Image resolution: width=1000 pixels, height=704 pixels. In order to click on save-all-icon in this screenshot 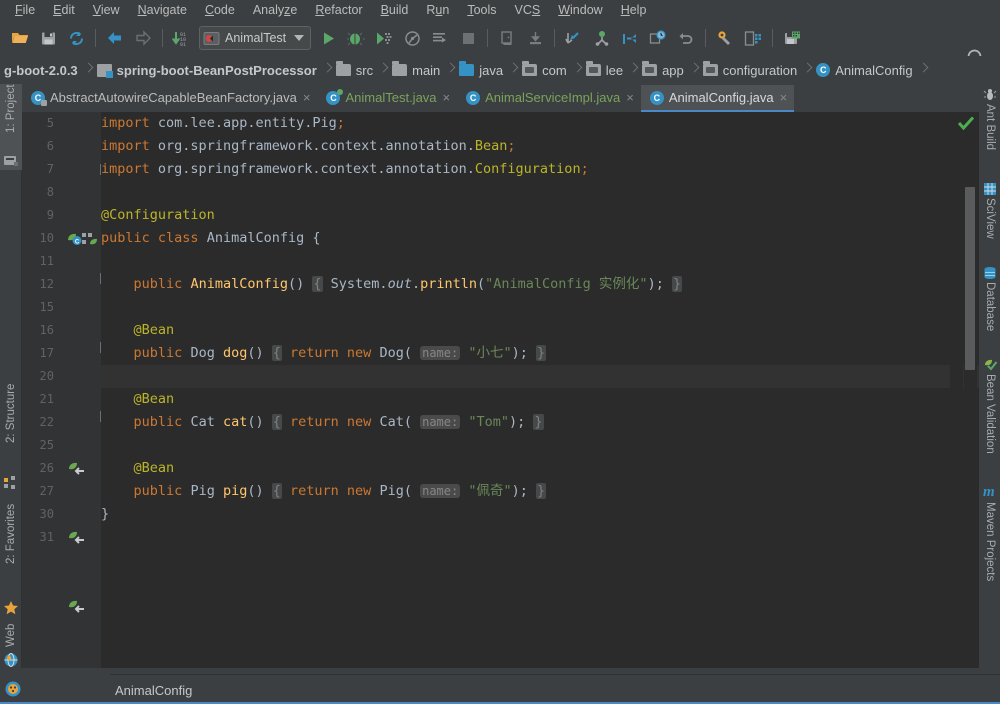, I will do `click(48, 38)`.